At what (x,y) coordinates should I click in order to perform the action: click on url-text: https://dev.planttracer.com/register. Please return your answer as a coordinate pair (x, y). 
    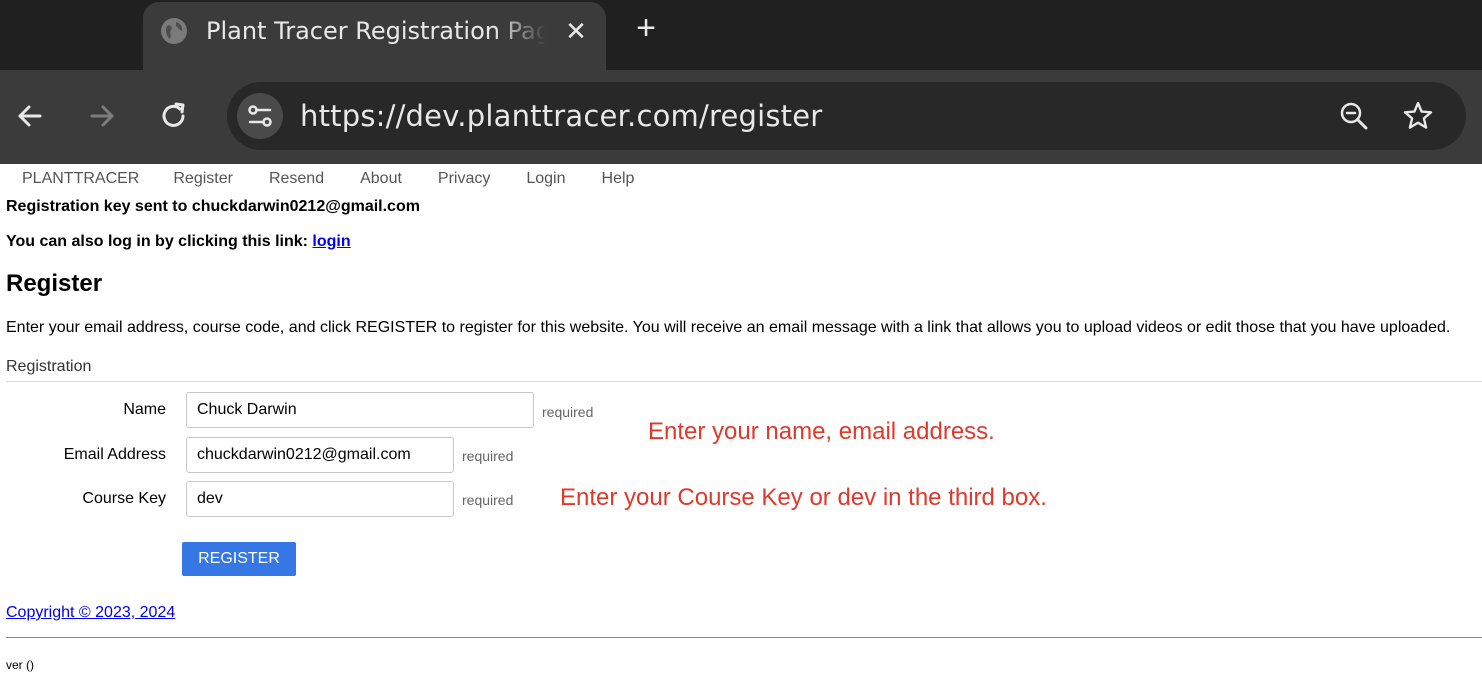
    Looking at the image, I should click on (561, 116).